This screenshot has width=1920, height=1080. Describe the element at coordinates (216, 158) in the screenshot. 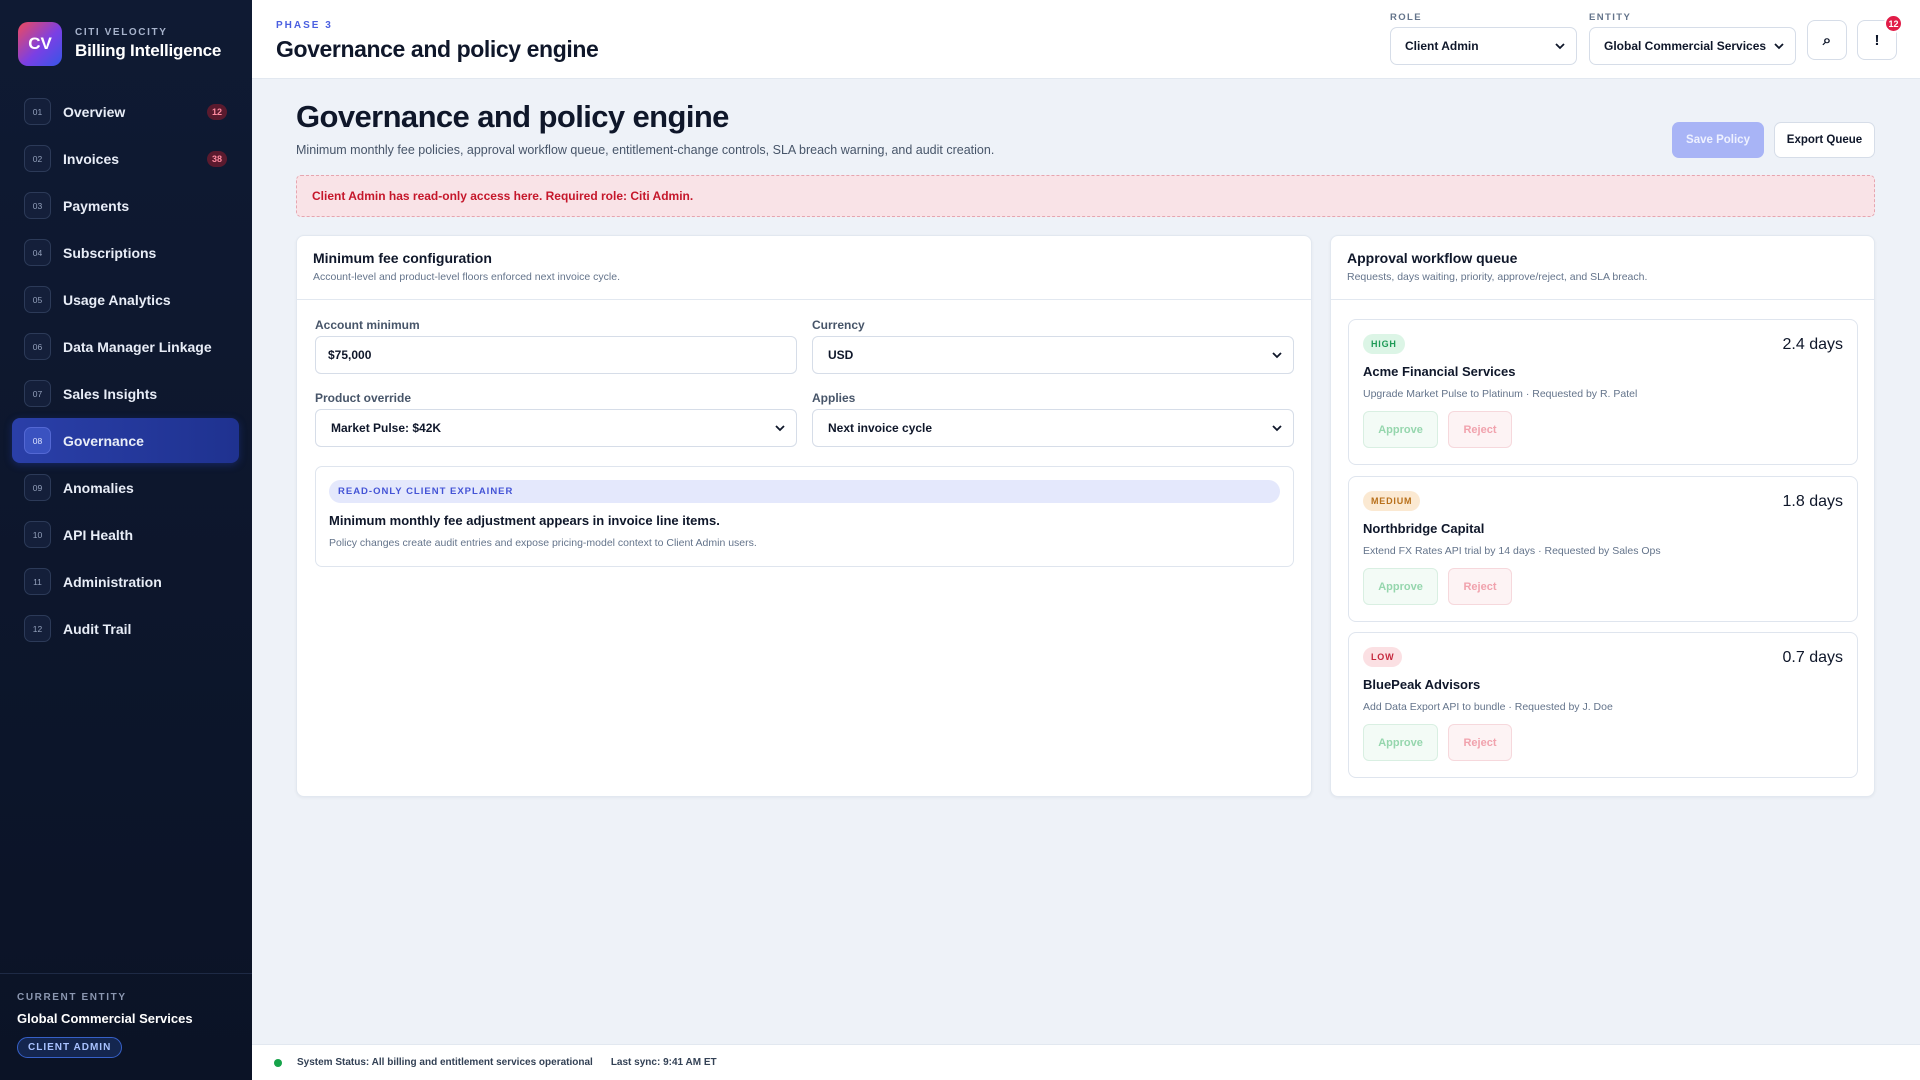

I see `count-badge: 38` at that location.